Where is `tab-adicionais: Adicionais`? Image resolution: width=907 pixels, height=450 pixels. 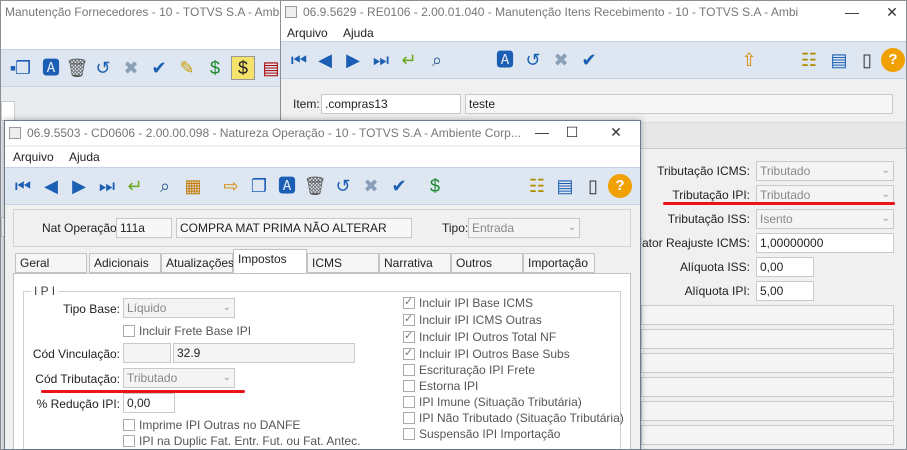 tab-adicionais: Adicionais is located at coordinates (125, 263).